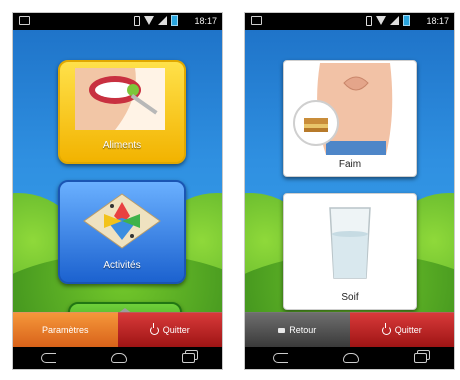 The image size is (460, 380). What do you see at coordinates (282, 330) in the screenshot?
I see `back-icon` at bounding box center [282, 330].